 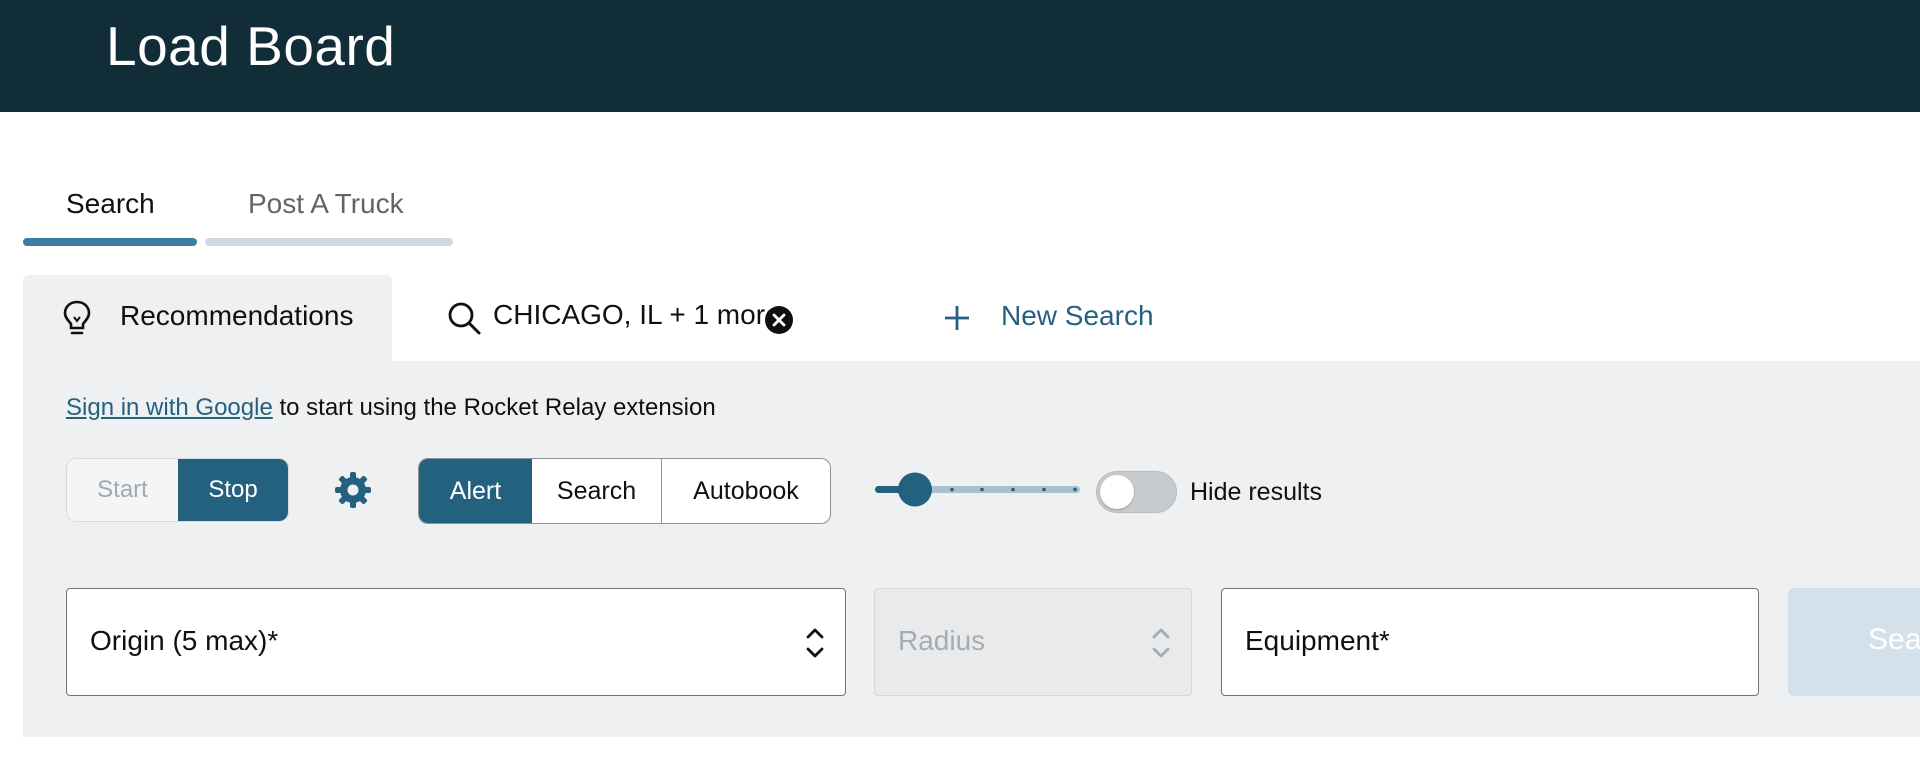 I want to click on plus-icon, so click(x=957, y=318).